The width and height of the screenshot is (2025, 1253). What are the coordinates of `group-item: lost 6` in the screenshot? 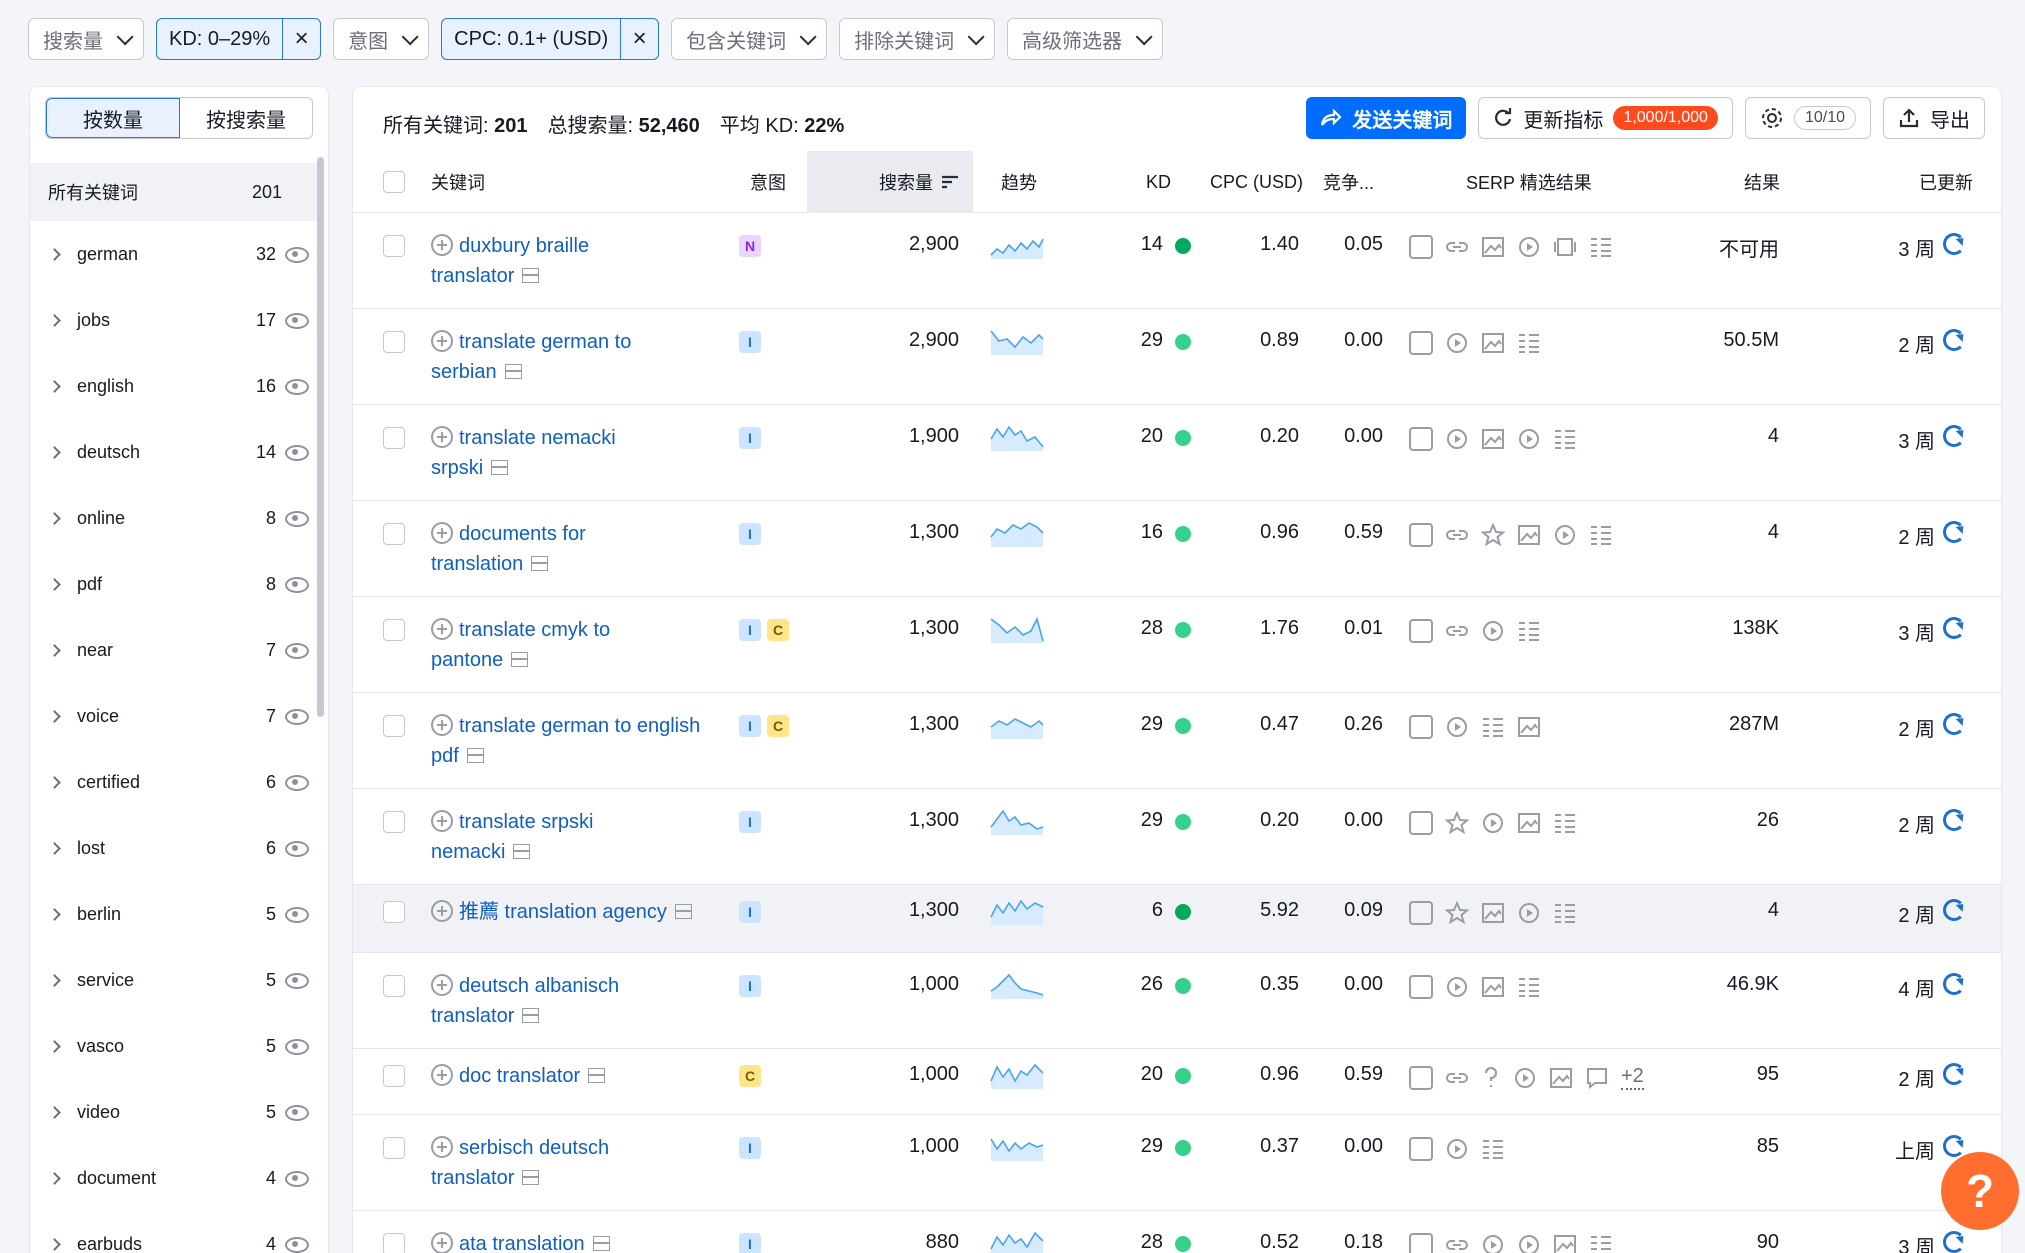 It's located at (175, 848).